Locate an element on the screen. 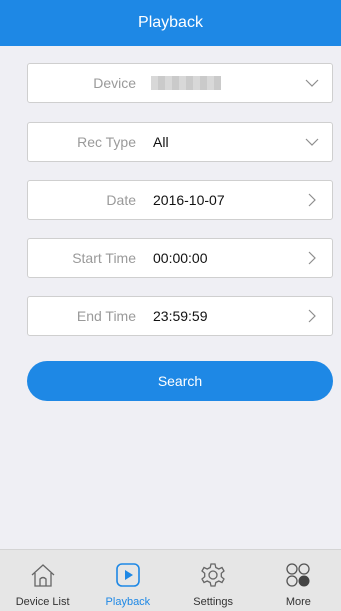 This screenshot has height=611, width=341. home-icon is located at coordinates (43, 575).